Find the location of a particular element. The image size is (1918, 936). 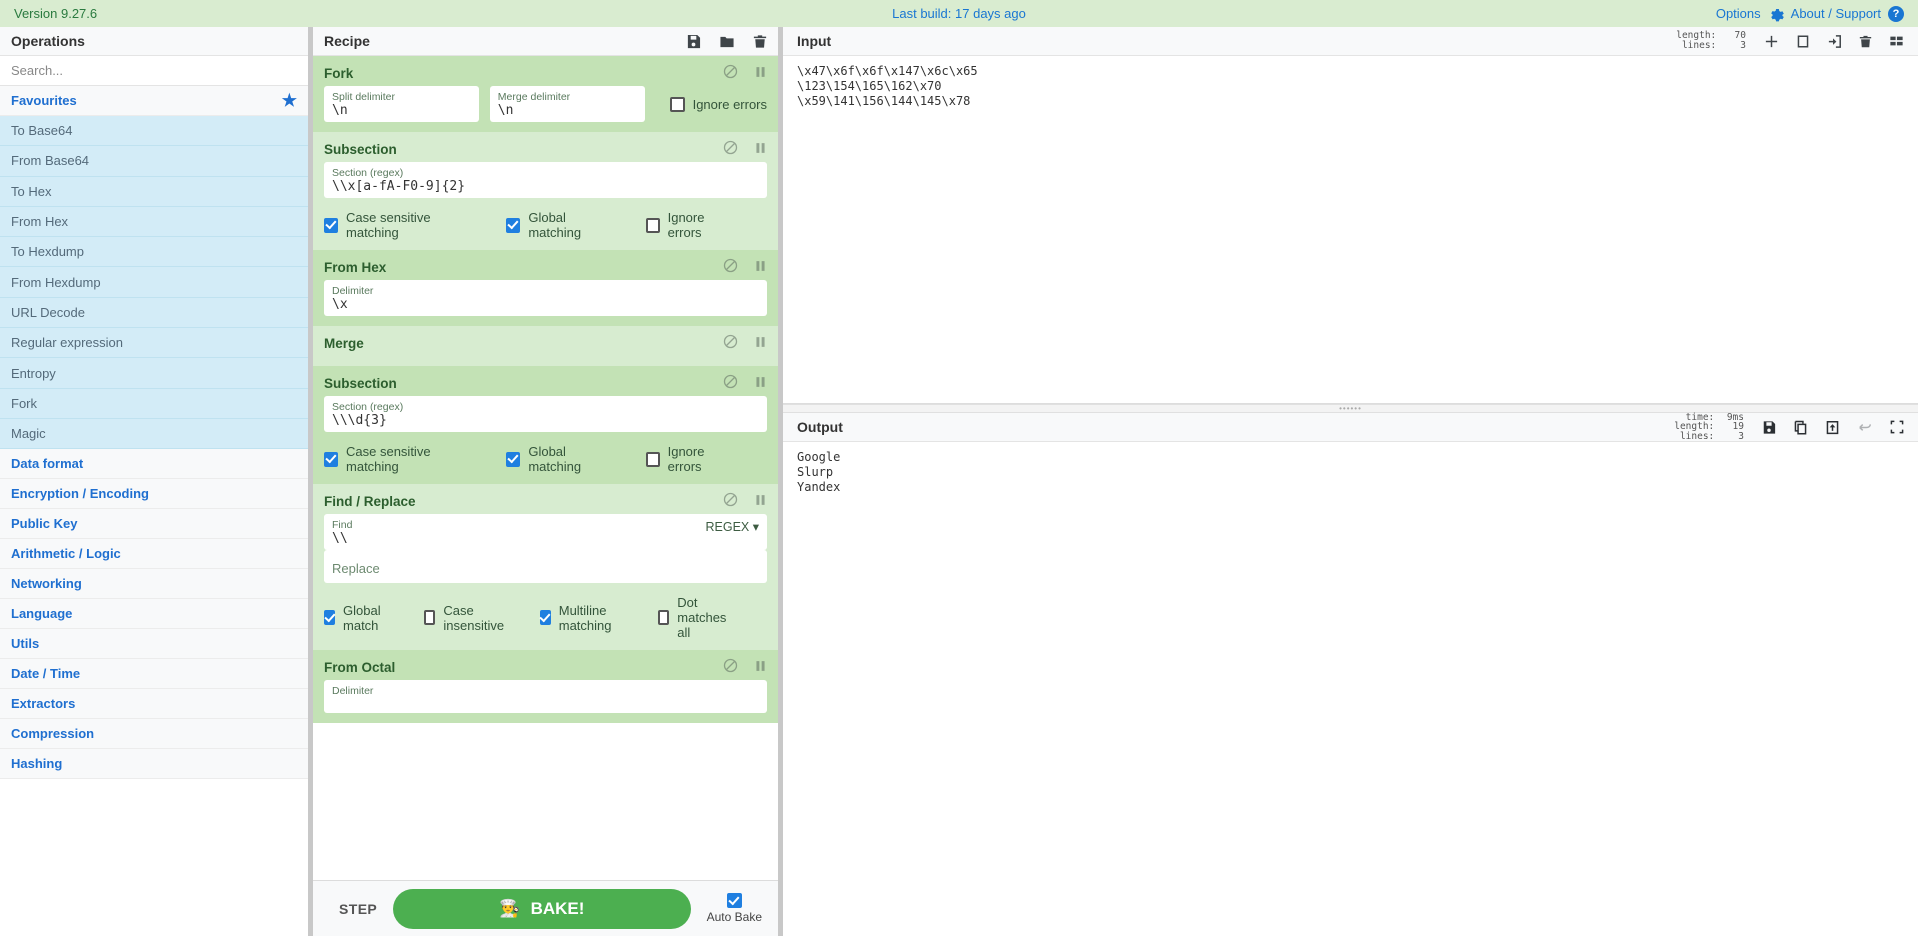

operations-category: Hashing is located at coordinates (154, 764).